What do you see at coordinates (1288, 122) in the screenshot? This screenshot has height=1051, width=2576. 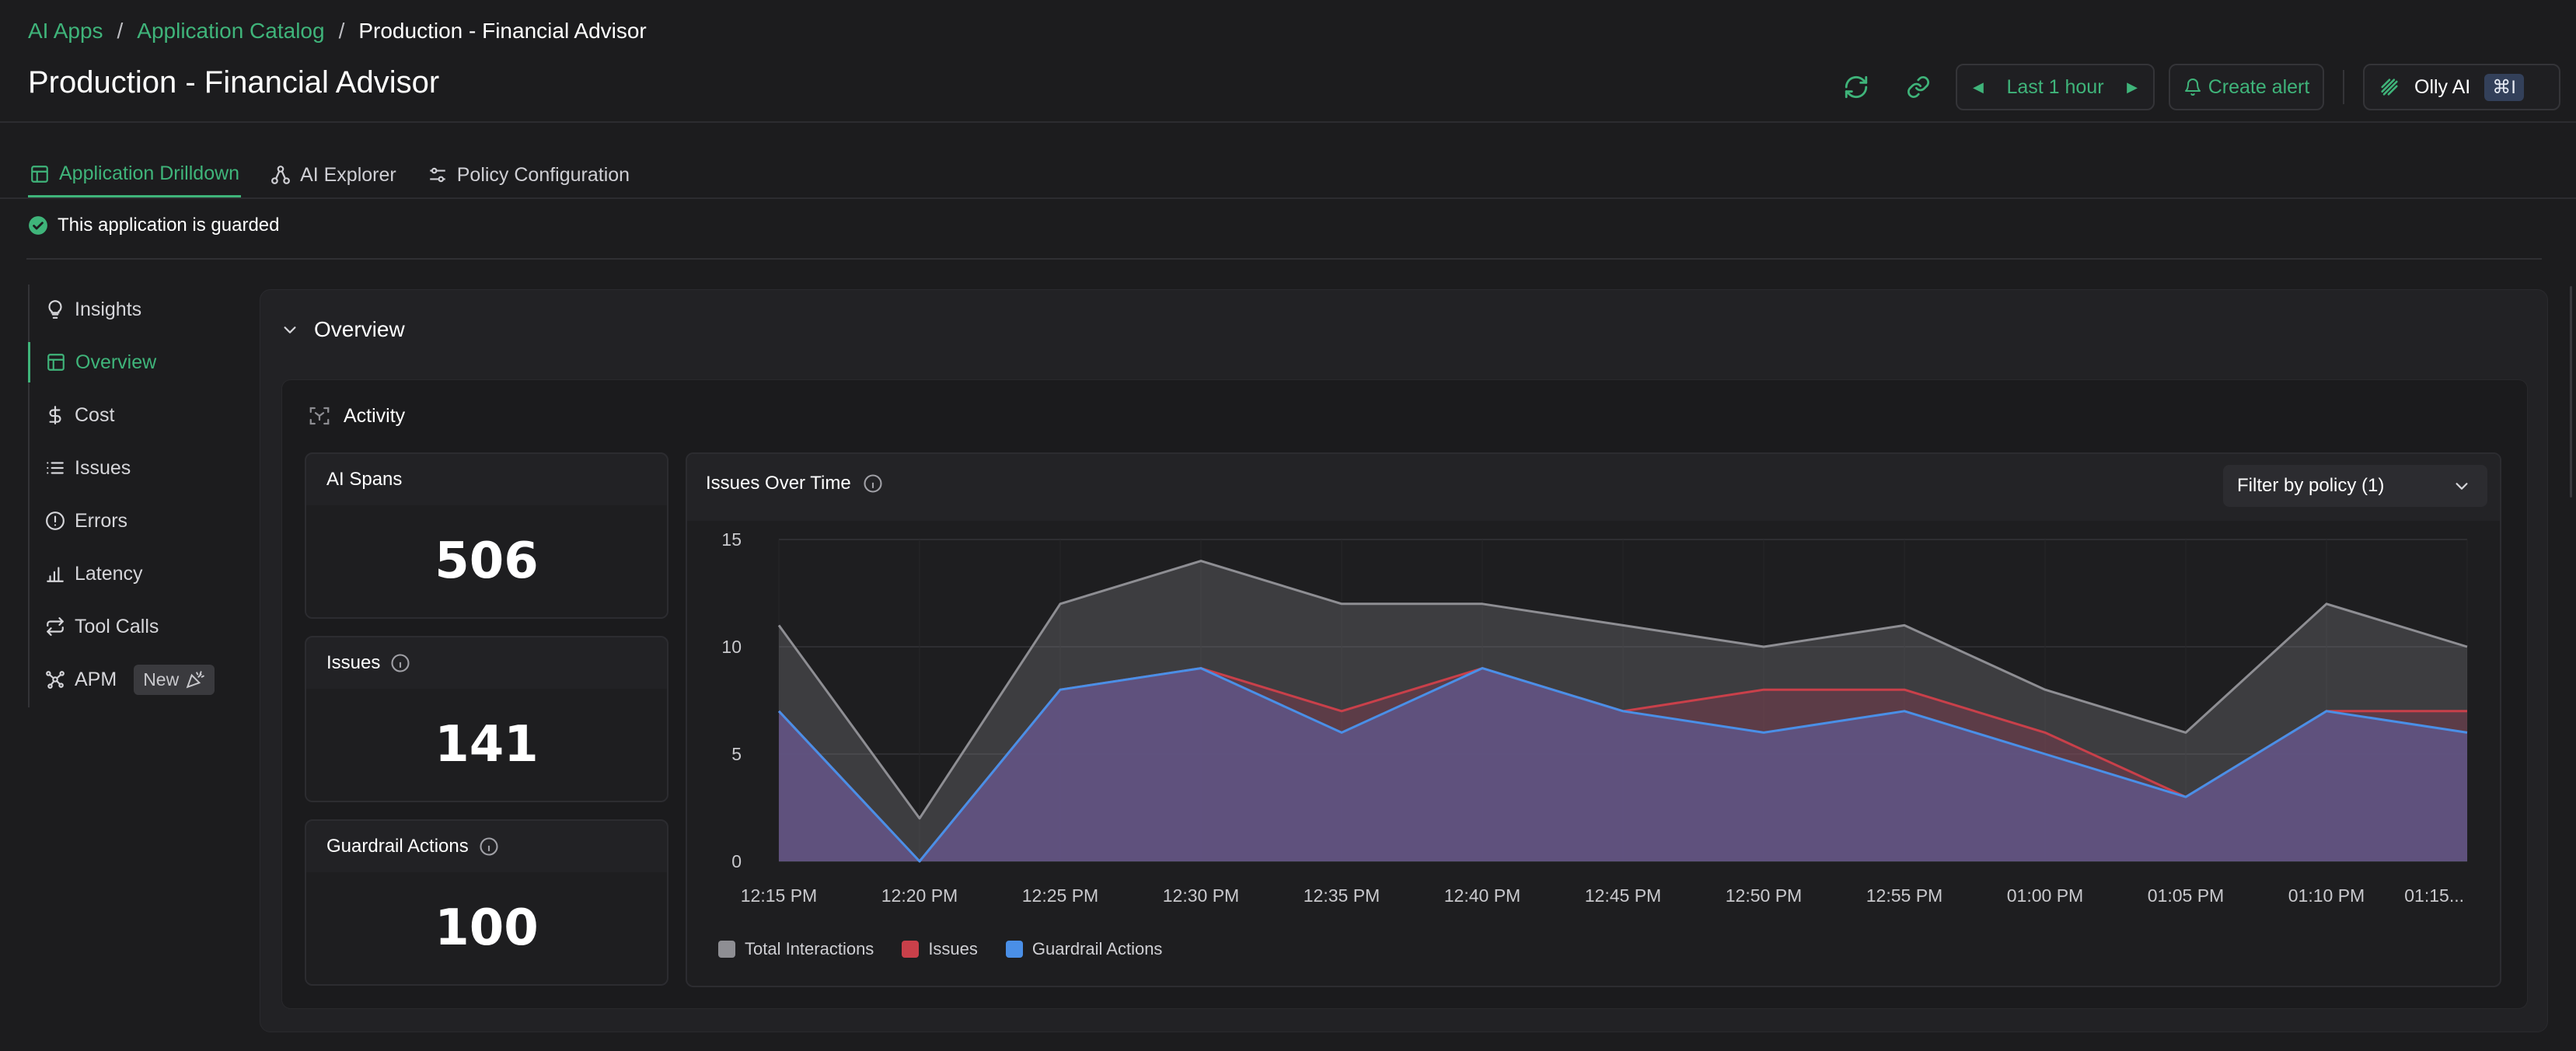 I see `header-divider-line` at bounding box center [1288, 122].